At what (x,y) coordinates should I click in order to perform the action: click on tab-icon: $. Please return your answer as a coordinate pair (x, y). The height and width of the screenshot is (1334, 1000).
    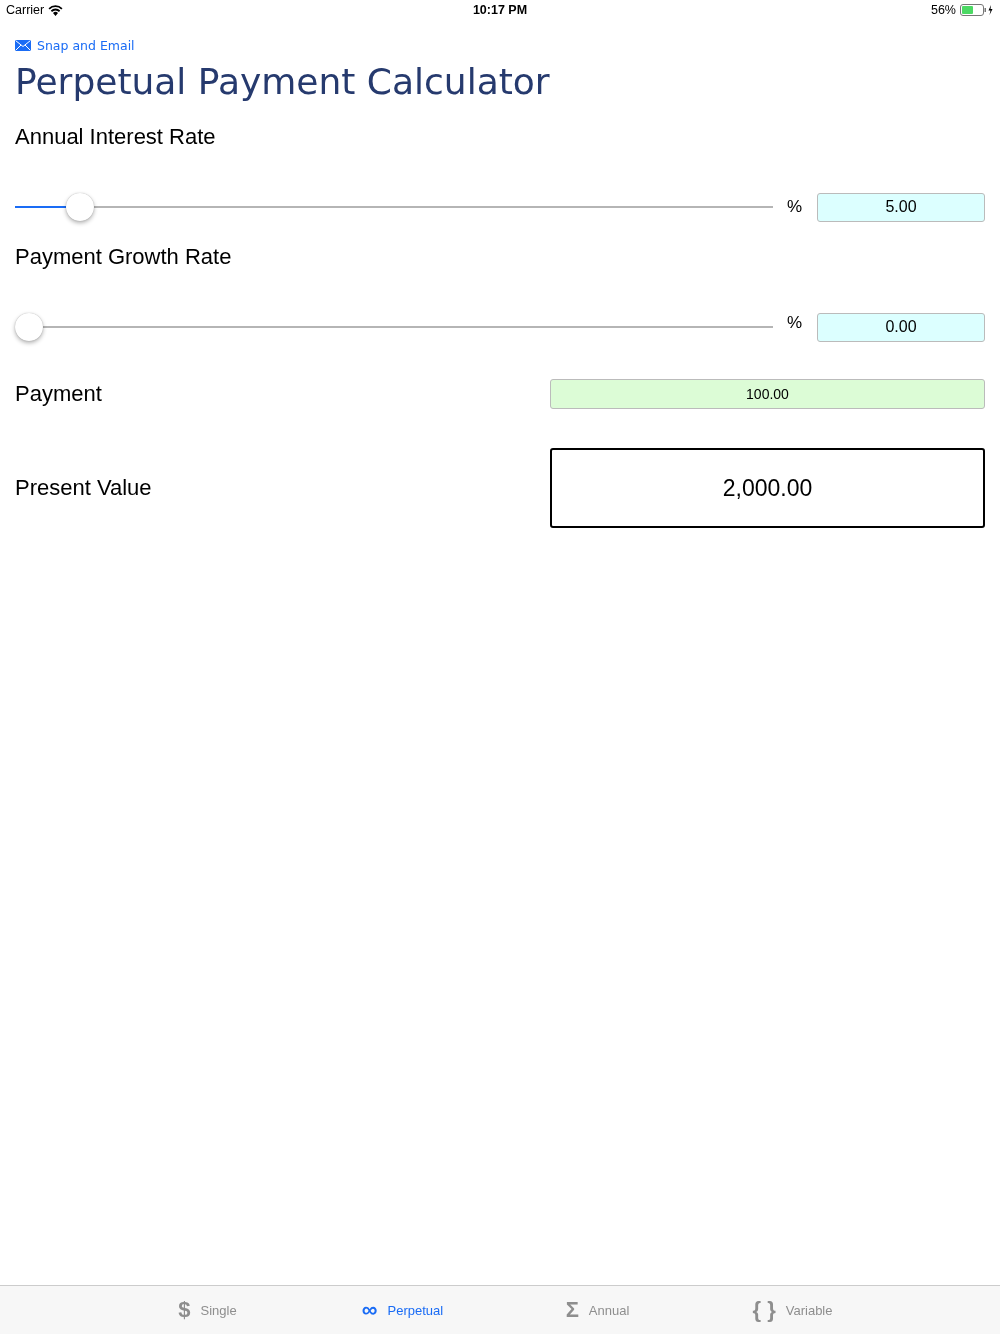
    Looking at the image, I should click on (184, 1310).